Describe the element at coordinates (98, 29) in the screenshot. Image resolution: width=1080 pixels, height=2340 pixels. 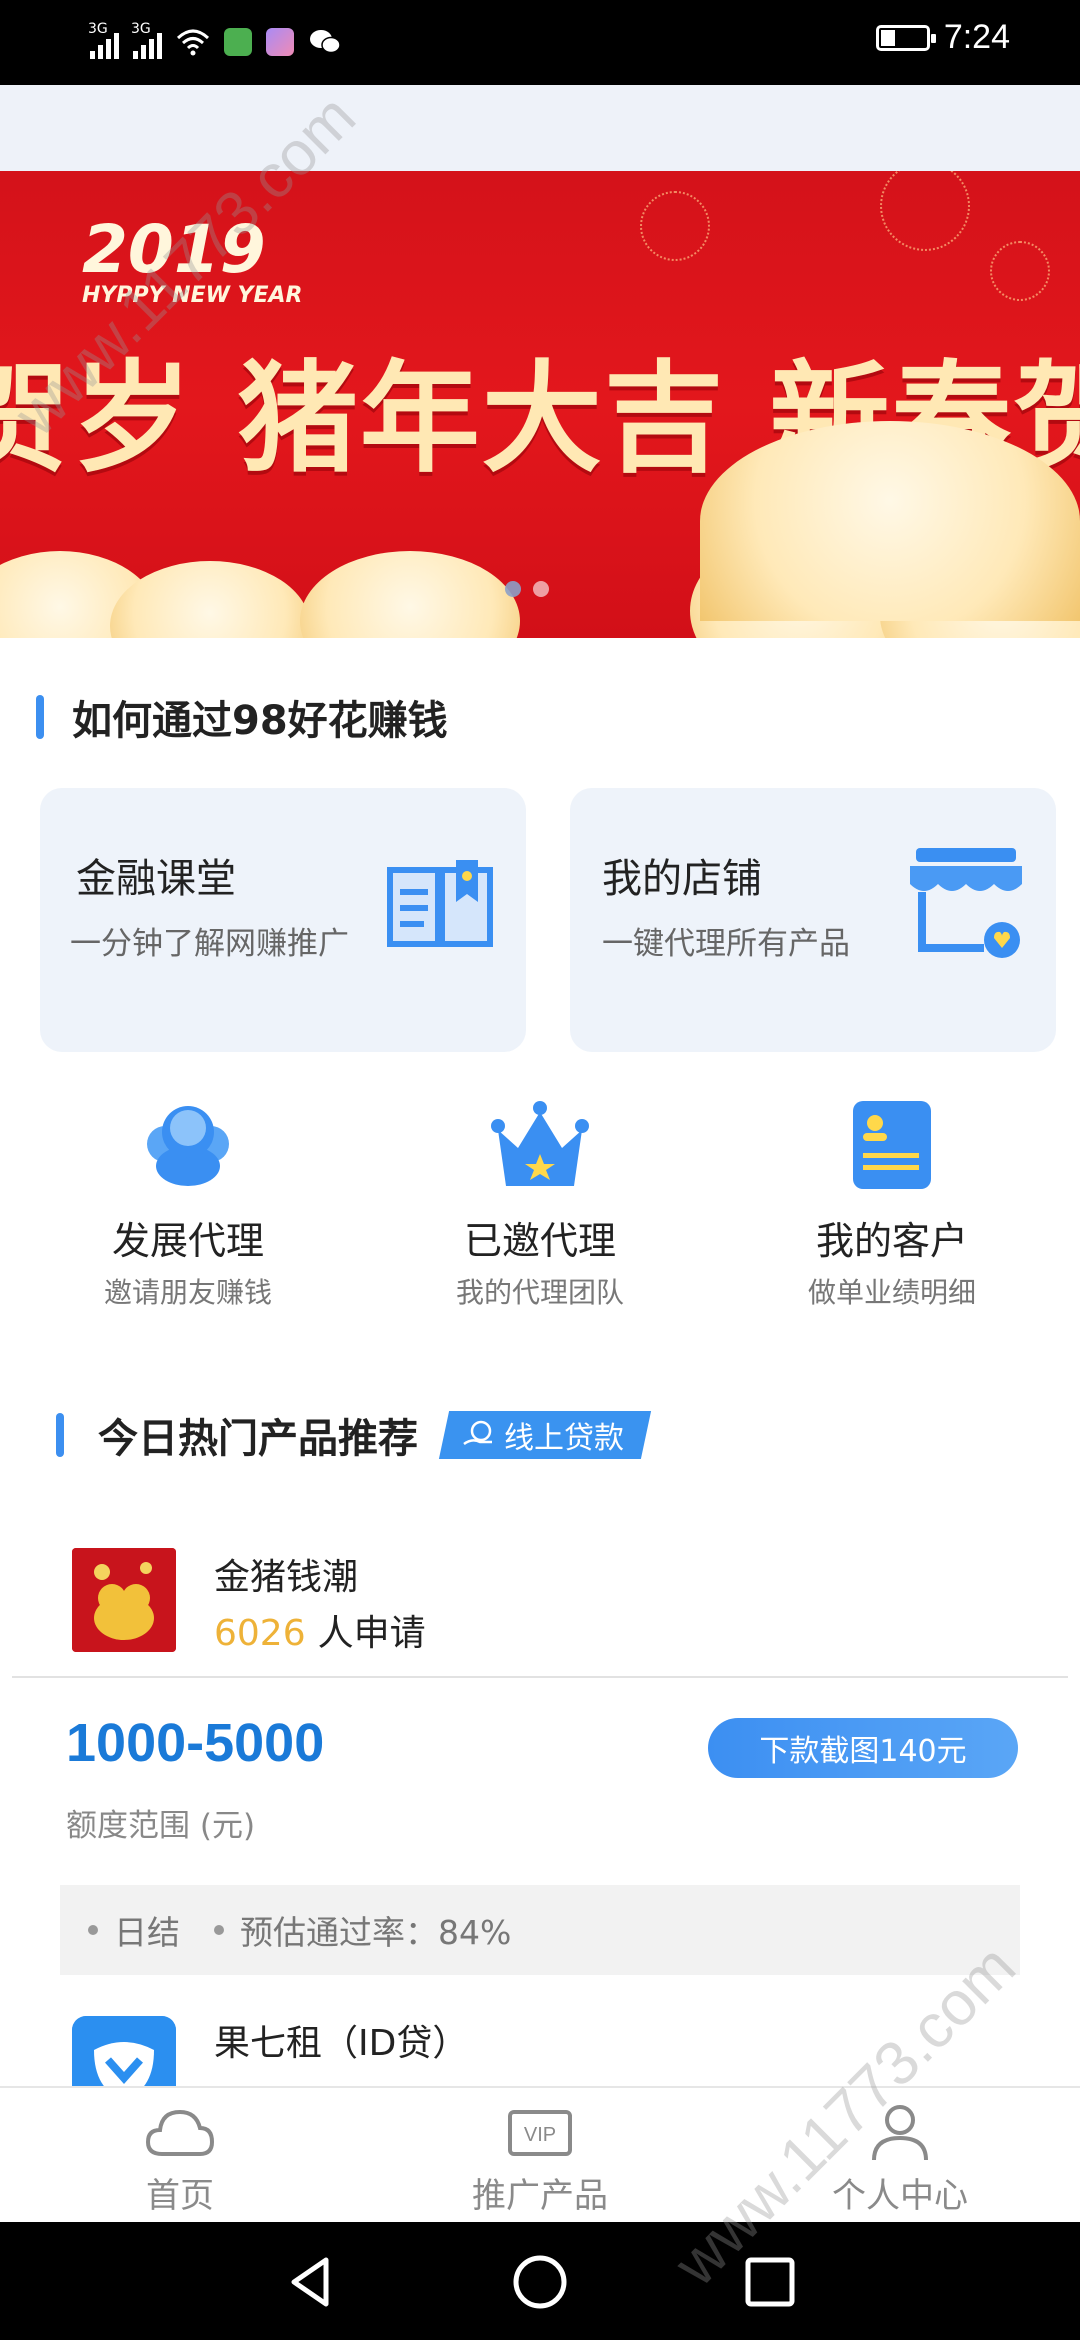
I see `network-type-1: 3G` at that location.